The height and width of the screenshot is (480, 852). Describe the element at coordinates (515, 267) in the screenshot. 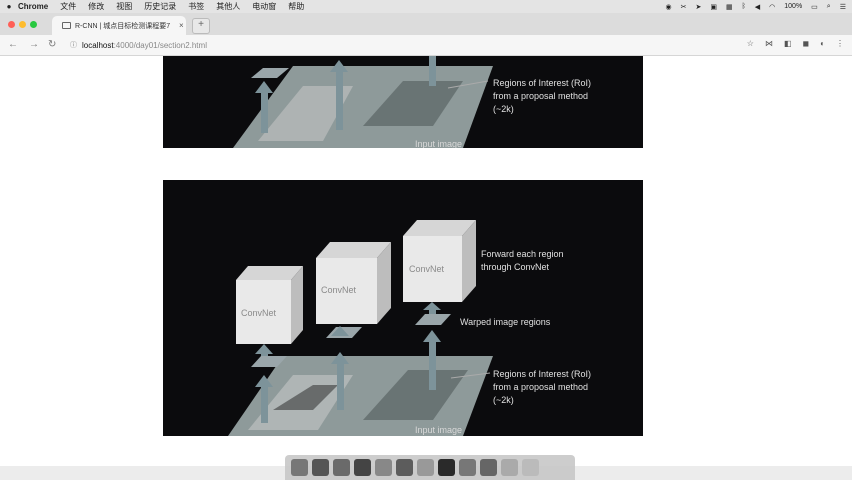

I see `forward-label-line2: through ConvNet` at that location.